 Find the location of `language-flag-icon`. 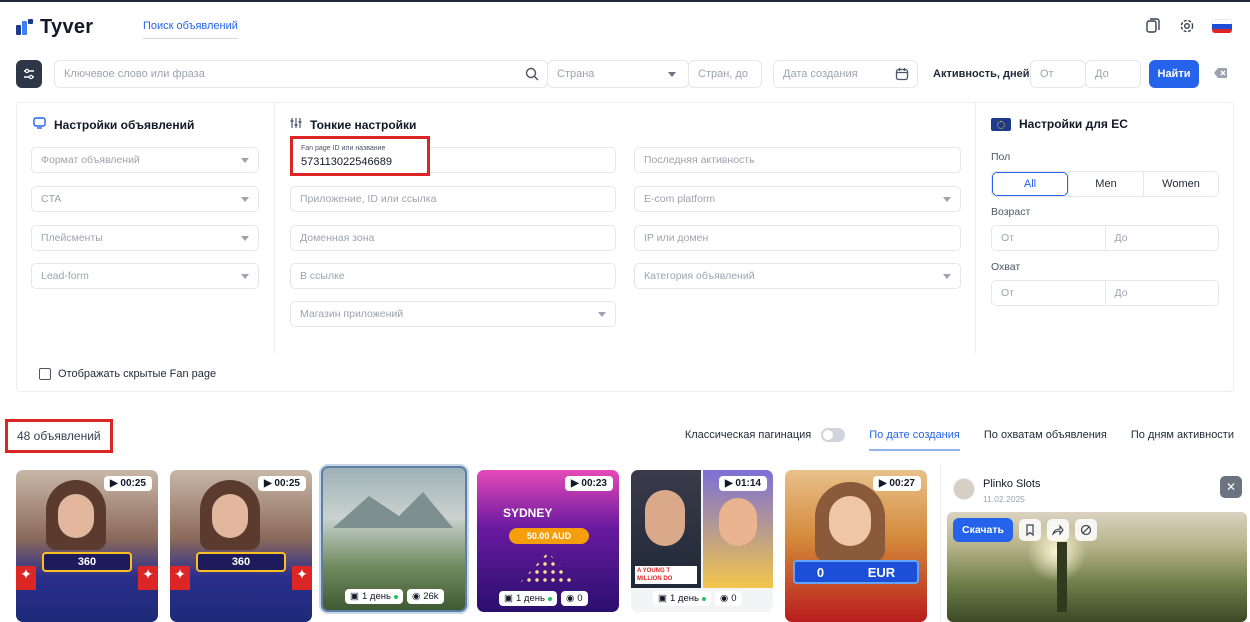

language-flag-icon is located at coordinates (1222, 26).